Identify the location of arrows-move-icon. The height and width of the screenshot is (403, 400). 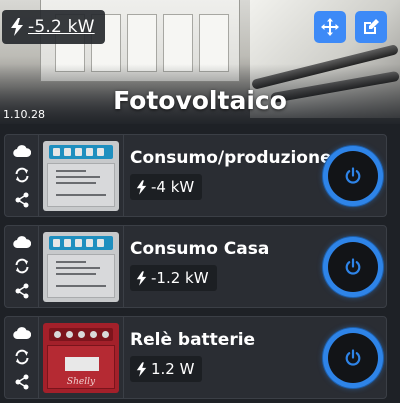
(330, 27).